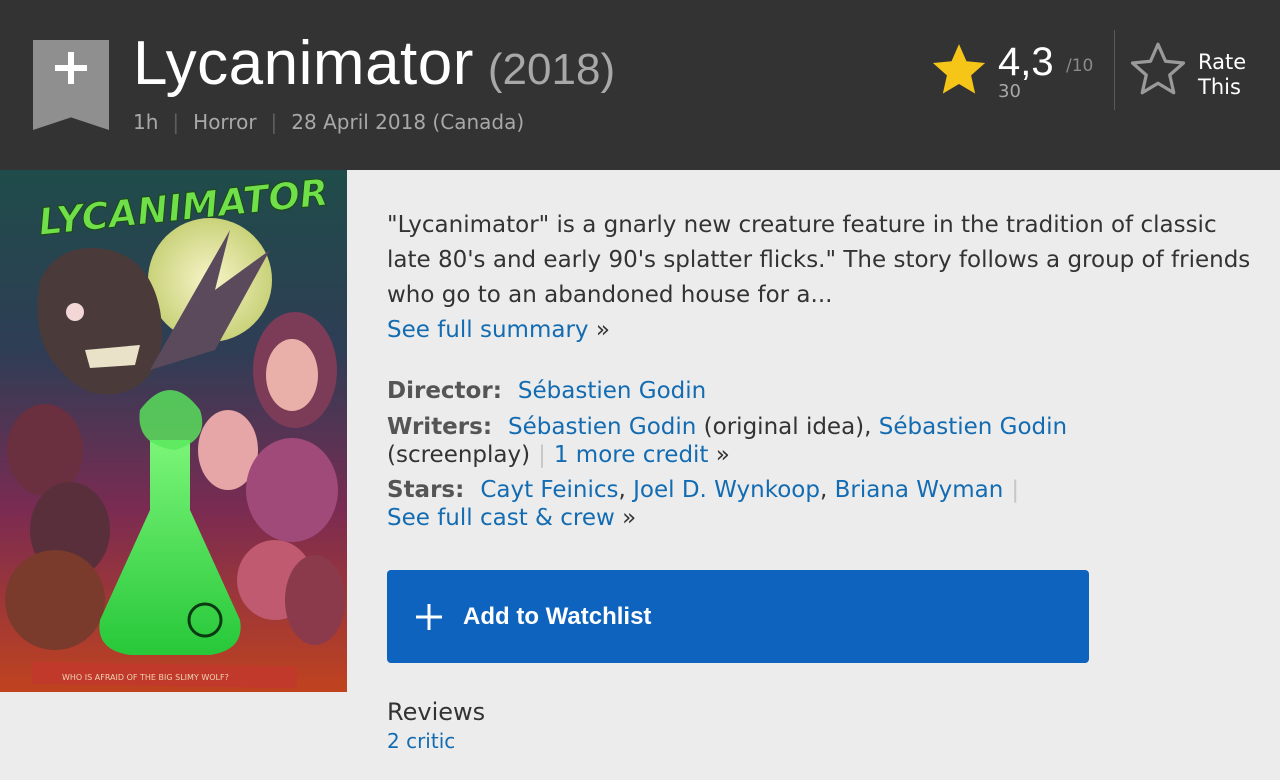  I want to click on director-label: Director:, so click(444, 391).